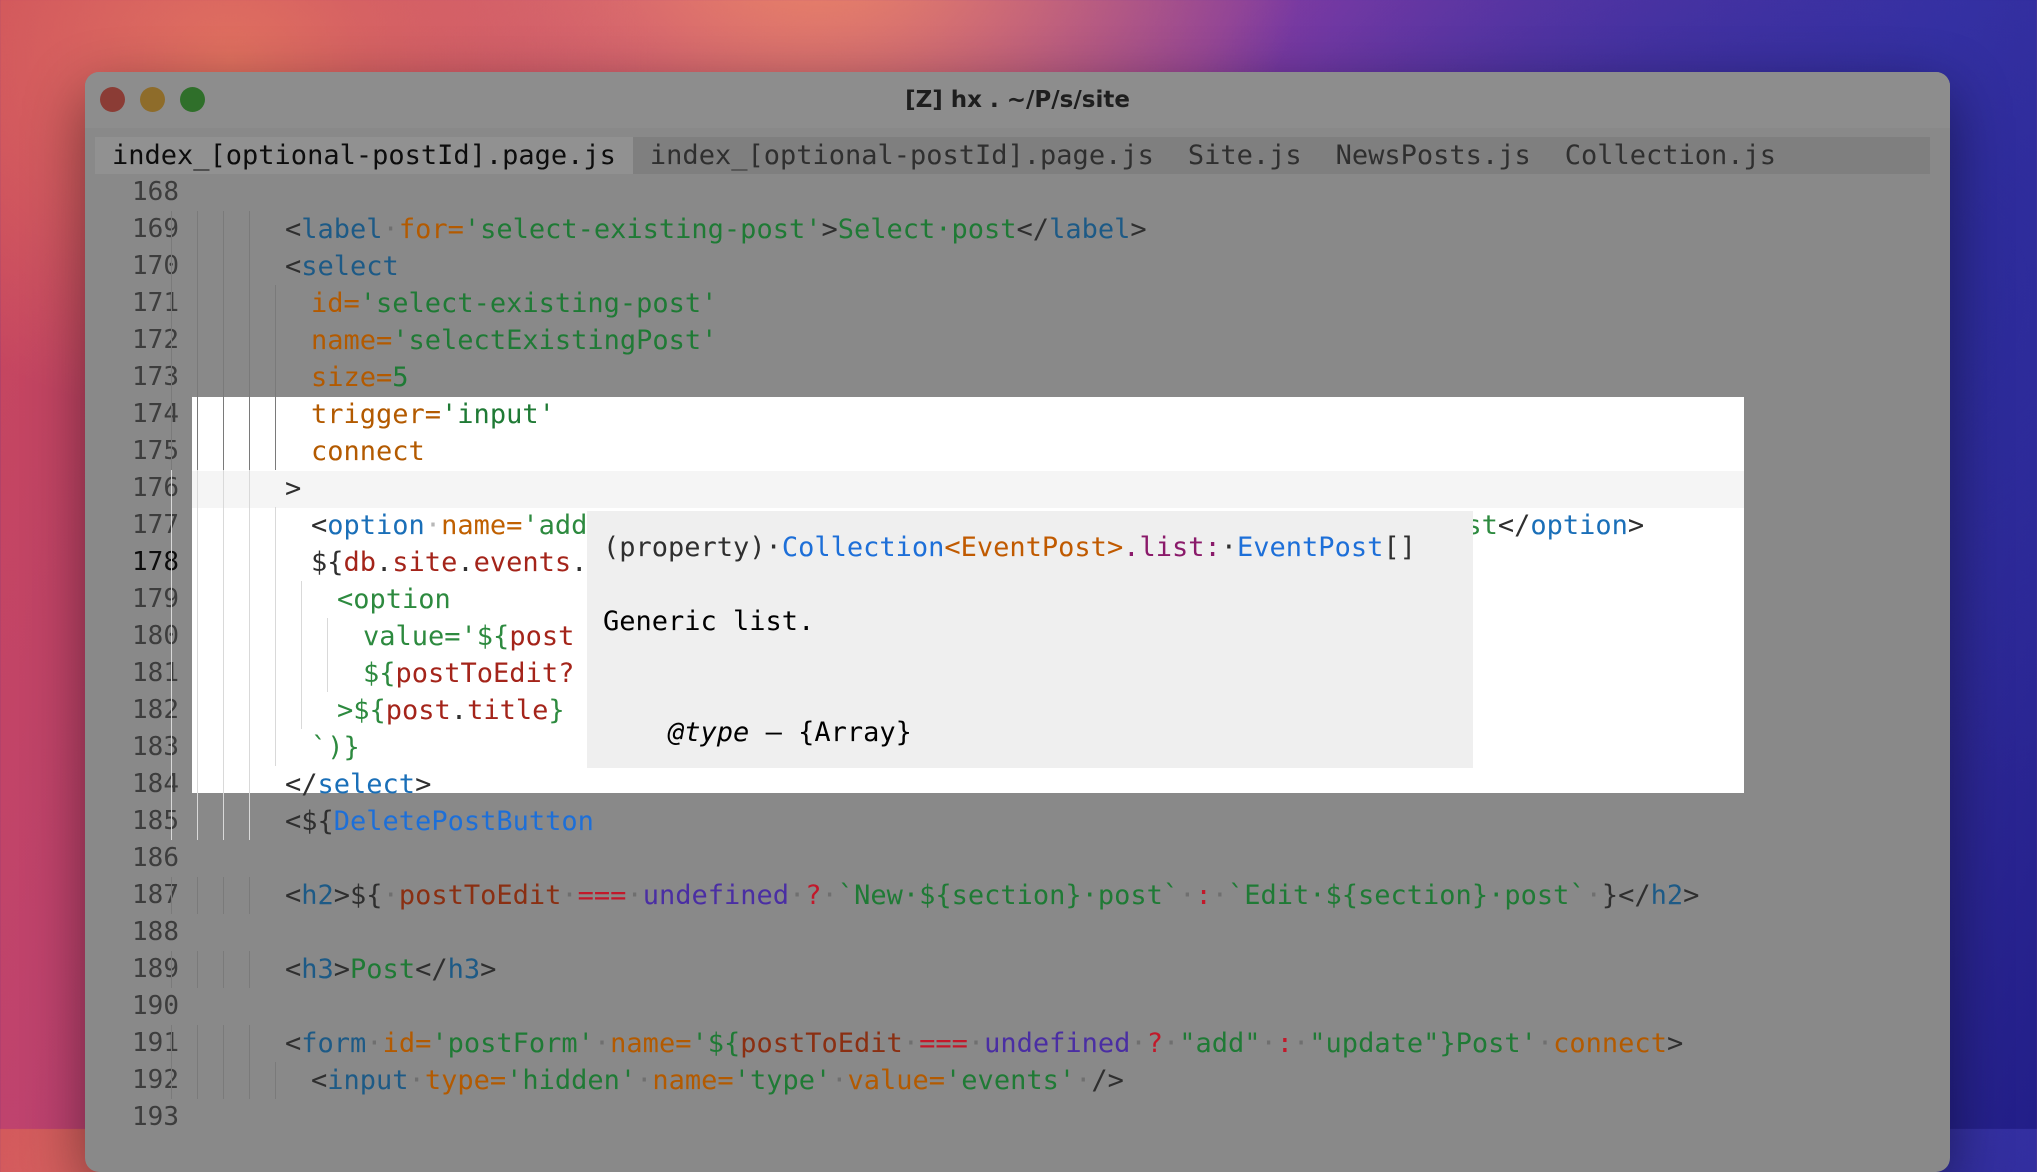 This screenshot has width=2037, height=1172. What do you see at coordinates (571, 1080) in the screenshot?
I see `code-token: 'hidden'` at bounding box center [571, 1080].